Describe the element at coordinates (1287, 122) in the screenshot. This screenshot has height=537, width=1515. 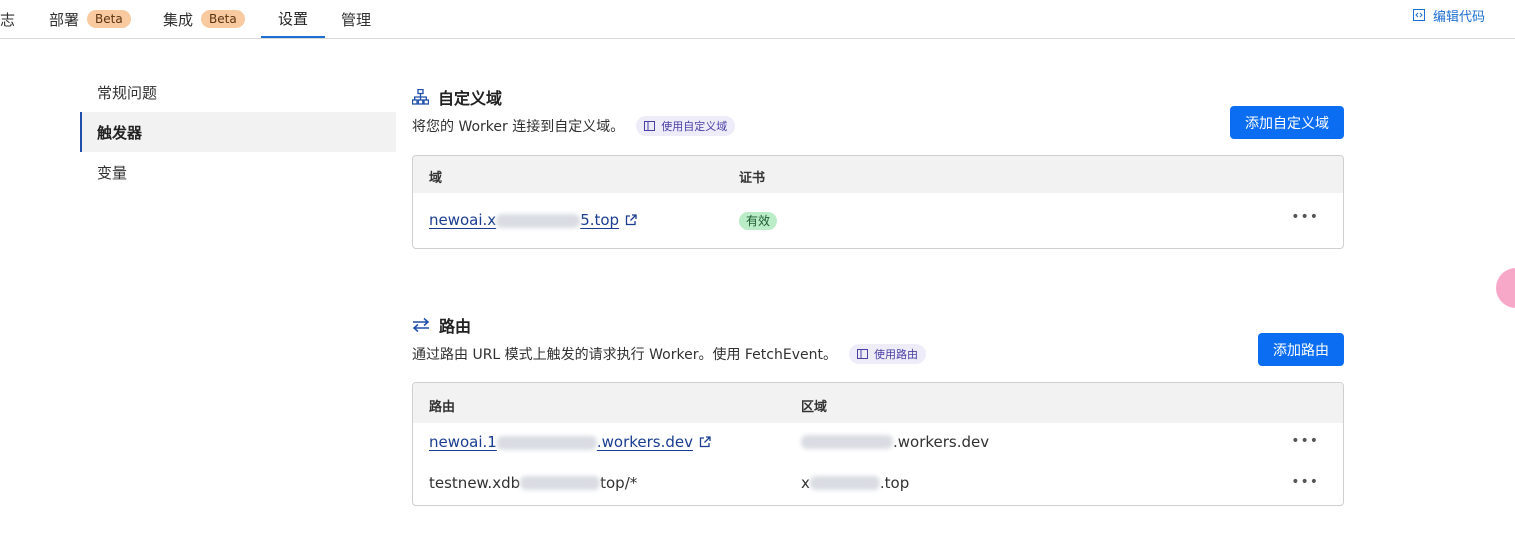
I see `add-custom-domain-button: 添加自定义域` at that location.